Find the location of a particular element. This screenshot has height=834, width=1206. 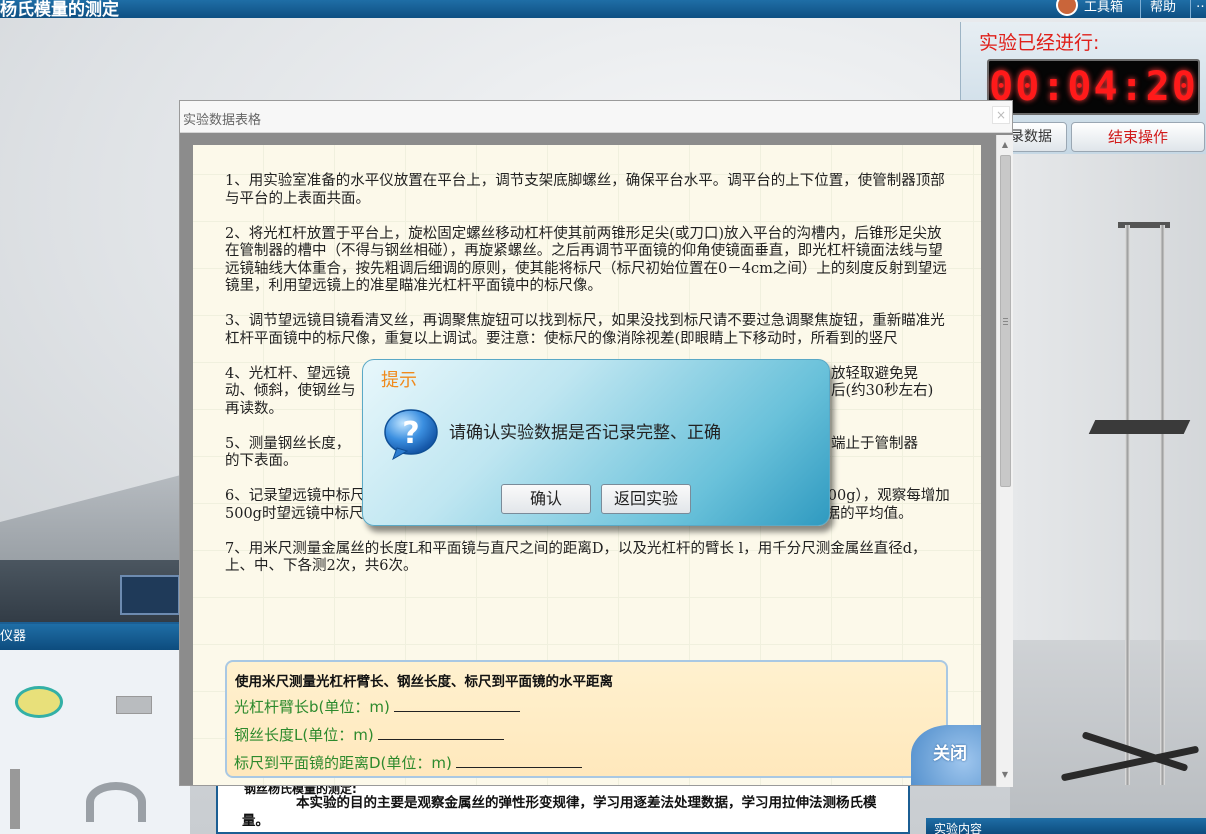

measure-row-wire-length: 钢丝长度L(单位：m) is located at coordinates (369, 734).